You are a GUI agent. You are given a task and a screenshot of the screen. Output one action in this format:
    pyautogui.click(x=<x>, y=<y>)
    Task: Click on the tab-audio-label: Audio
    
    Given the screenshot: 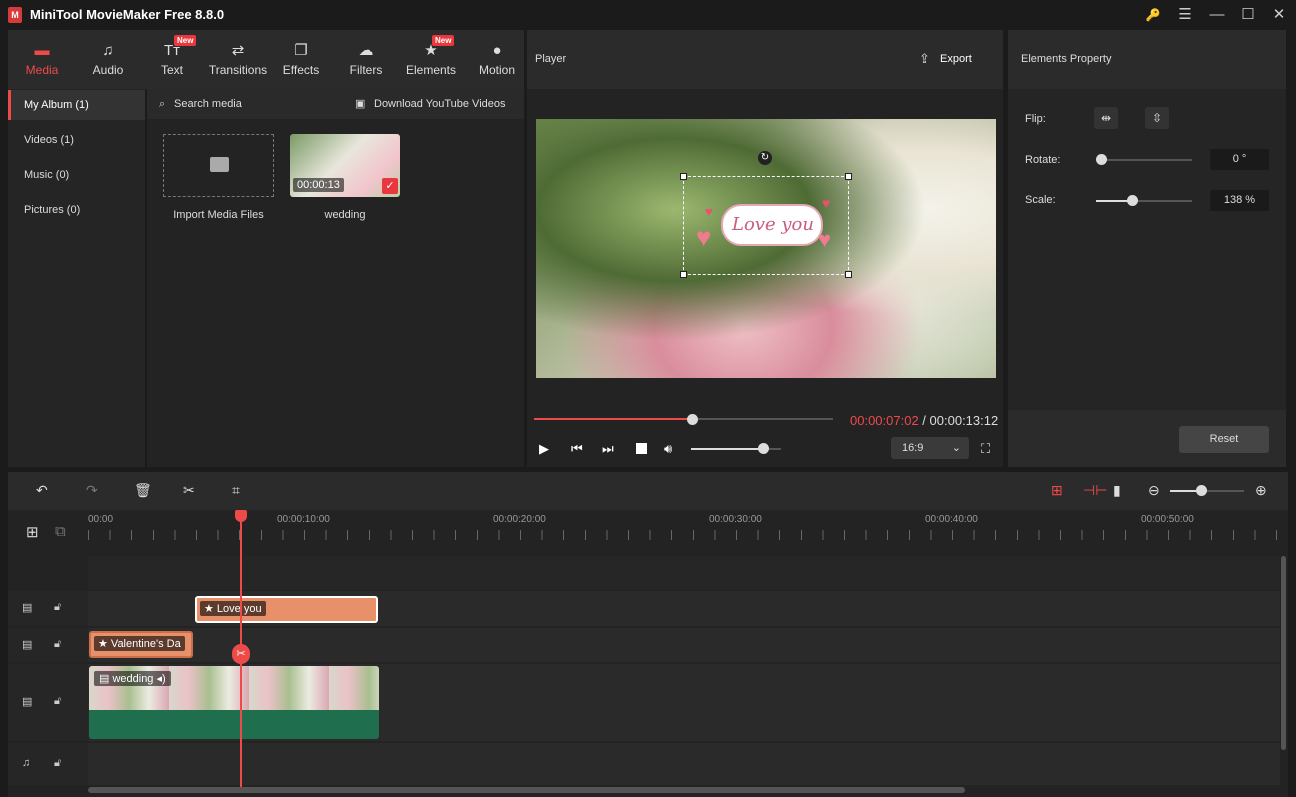 What is the action you would take?
    pyautogui.click(x=108, y=70)
    